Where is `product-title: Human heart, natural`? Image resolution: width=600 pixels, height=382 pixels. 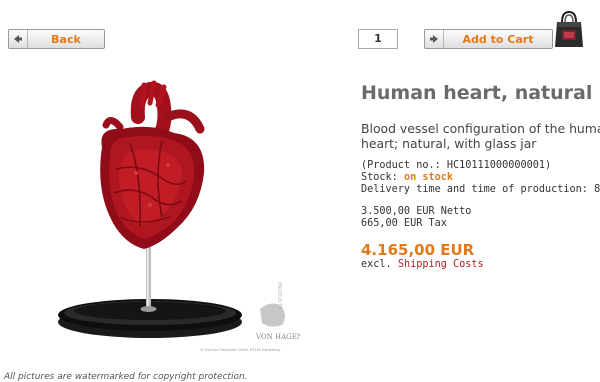
product-title: Human heart, natural is located at coordinates (477, 93).